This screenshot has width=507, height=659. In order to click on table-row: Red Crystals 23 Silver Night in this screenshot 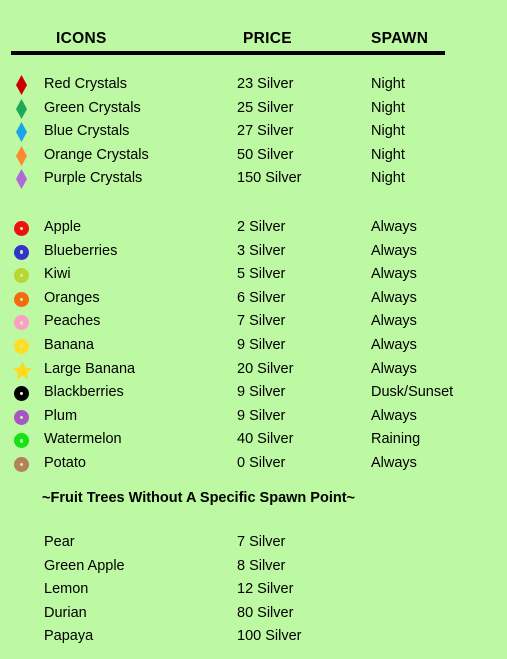, I will do `click(253, 85)`.